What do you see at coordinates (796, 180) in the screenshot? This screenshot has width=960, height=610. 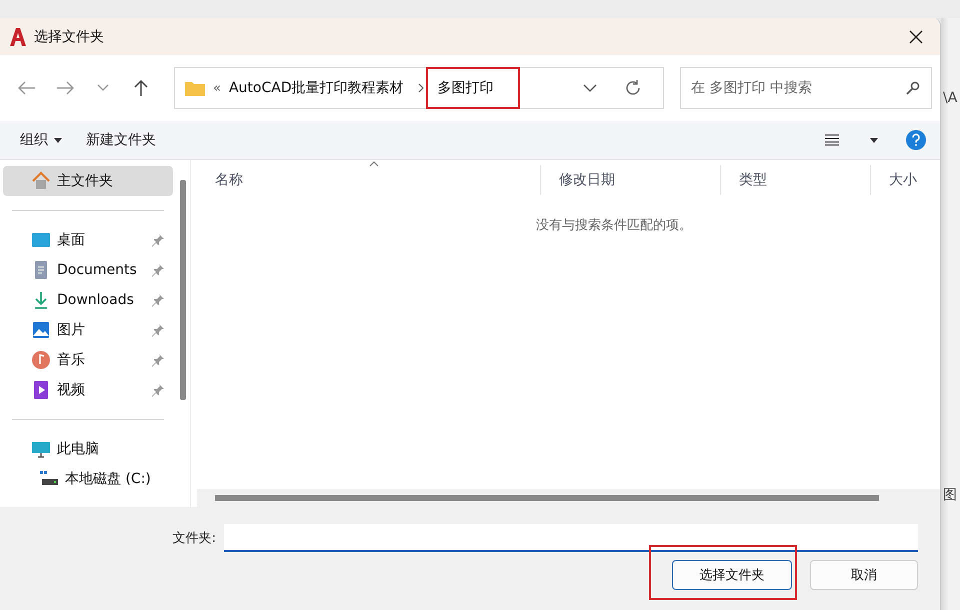 I see `column-header: 类型` at bounding box center [796, 180].